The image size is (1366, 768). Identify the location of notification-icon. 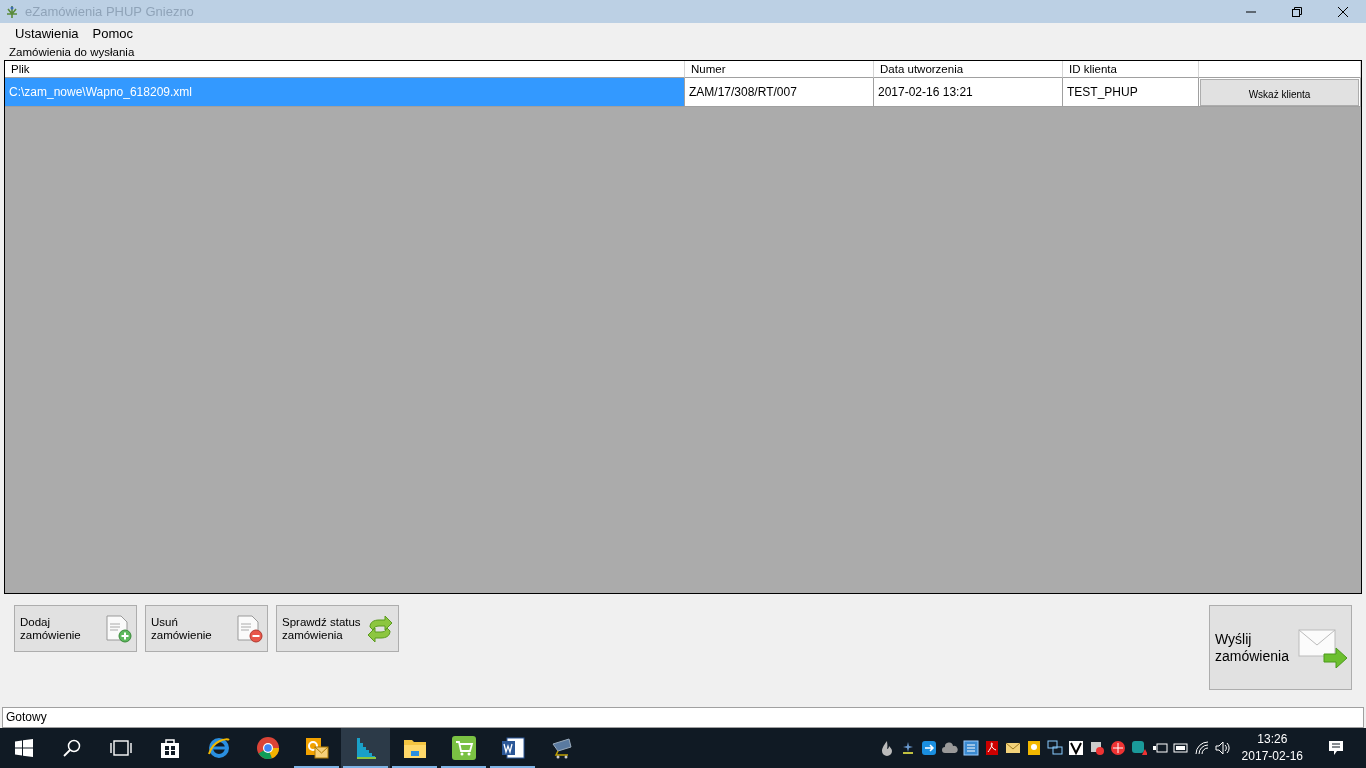
(1336, 748).